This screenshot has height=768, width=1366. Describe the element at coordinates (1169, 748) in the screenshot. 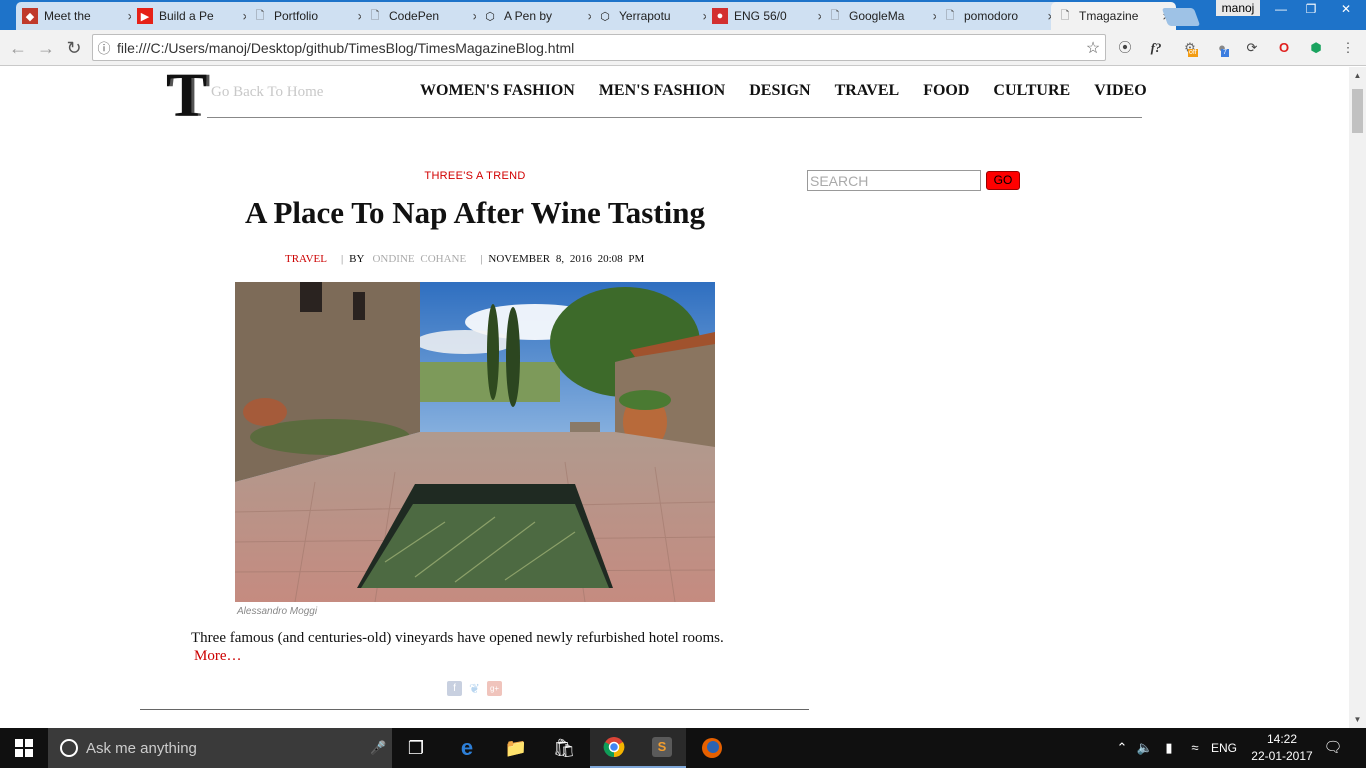

I see `battery-icon: ▮` at that location.